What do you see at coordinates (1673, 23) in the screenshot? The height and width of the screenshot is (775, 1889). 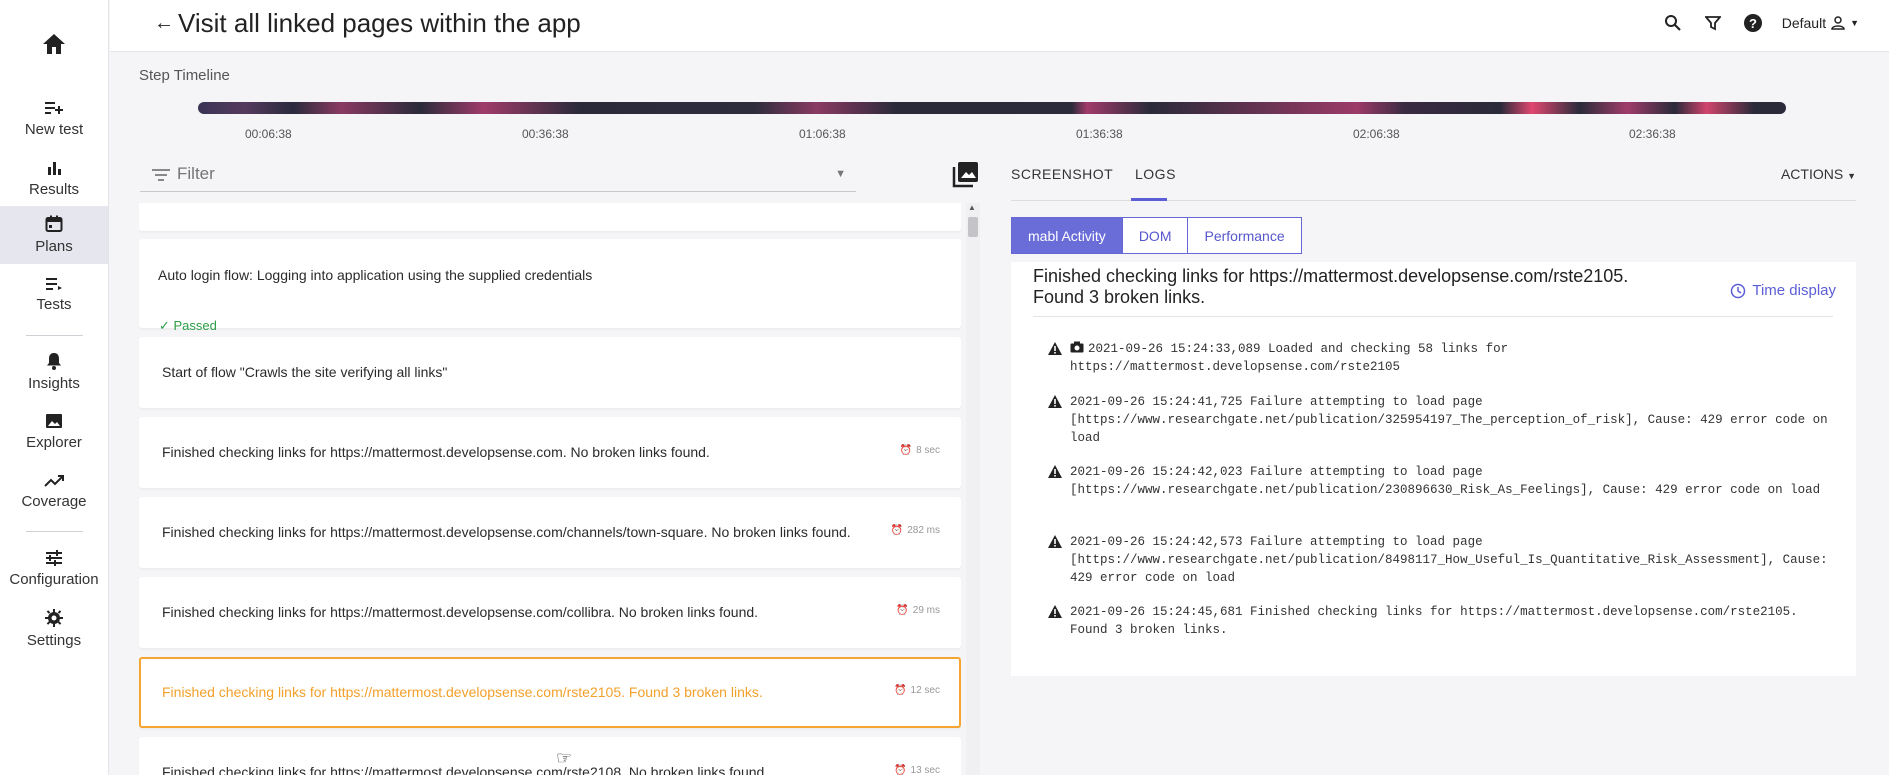 I see `search-icon` at bounding box center [1673, 23].